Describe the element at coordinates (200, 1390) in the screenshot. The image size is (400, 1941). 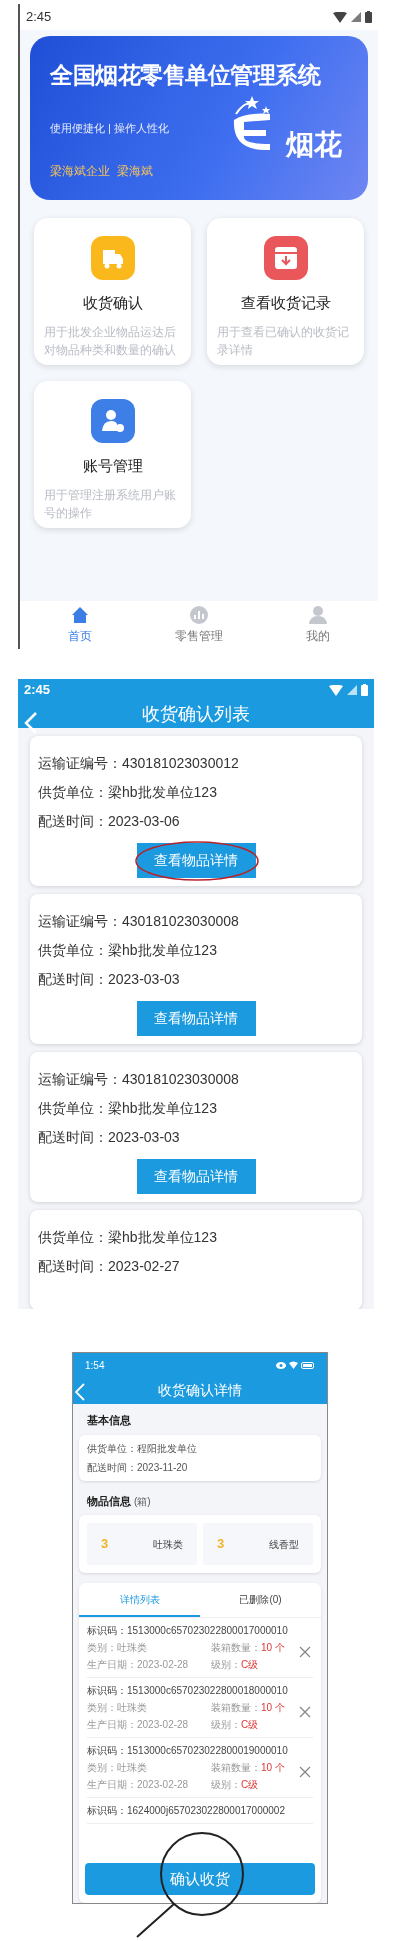
I see `screen-title: 收货确认详情` at that location.